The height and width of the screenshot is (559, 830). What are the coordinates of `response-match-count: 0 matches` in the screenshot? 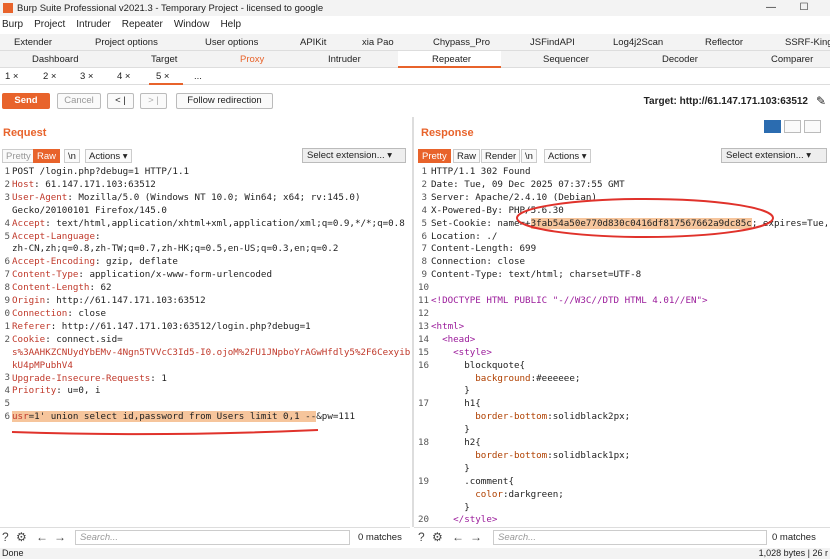 It's located at (794, 537).